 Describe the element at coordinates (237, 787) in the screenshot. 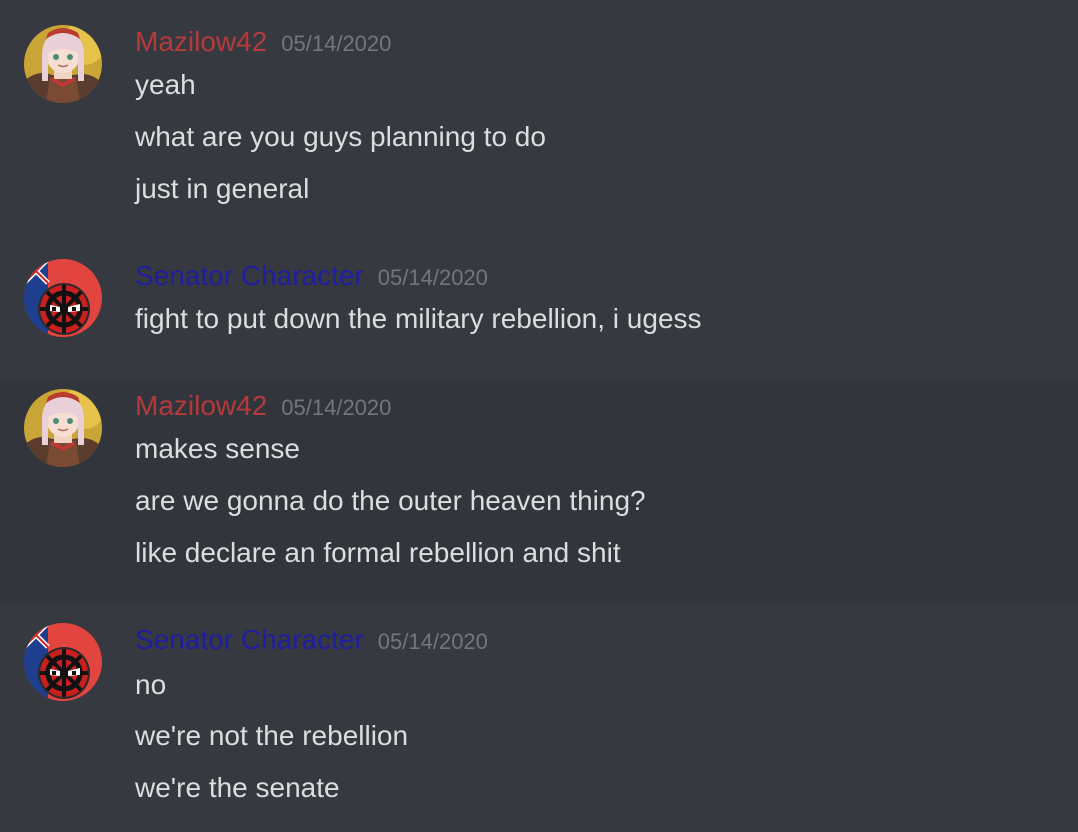

I see `message-text: we're the senate` at that location.